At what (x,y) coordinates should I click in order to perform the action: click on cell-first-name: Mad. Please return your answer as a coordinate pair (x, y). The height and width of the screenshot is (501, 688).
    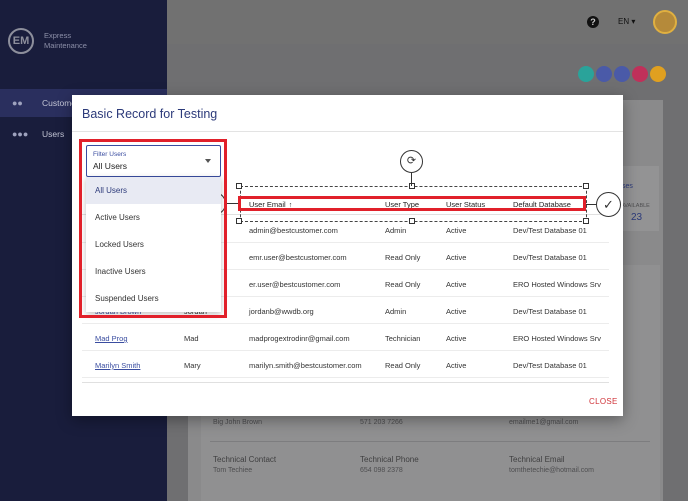
    Looking at the image, I should click on (191, 338).